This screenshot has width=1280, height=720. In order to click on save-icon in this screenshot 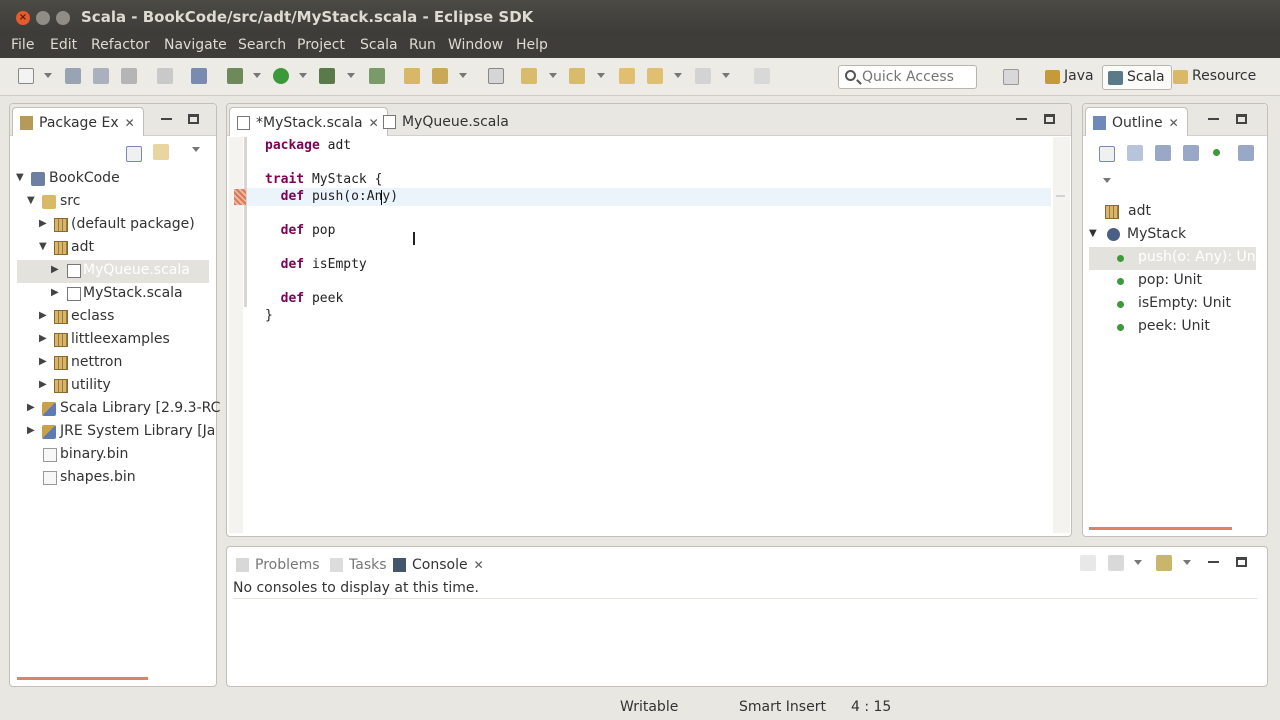, I will do `click(73, 76)`.